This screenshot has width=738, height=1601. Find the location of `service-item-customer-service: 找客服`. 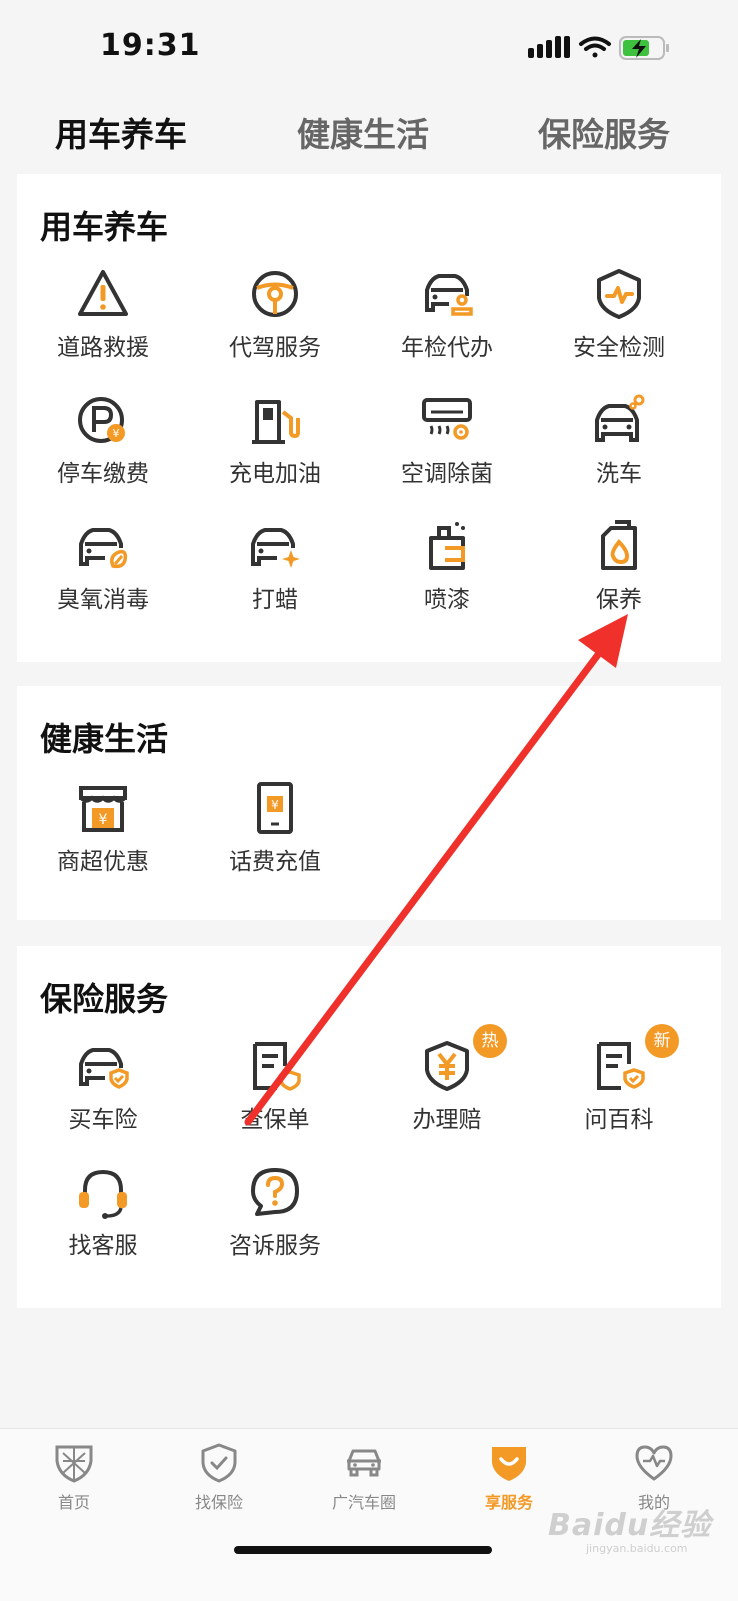

service-item-customer-service: 找客服 is located at coordinates (103, 1219).